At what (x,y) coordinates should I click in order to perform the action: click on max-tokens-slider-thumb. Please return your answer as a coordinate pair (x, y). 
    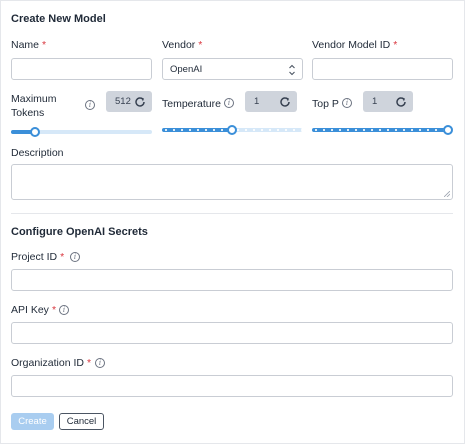
    Looking at the image, I should click on (35, 132).